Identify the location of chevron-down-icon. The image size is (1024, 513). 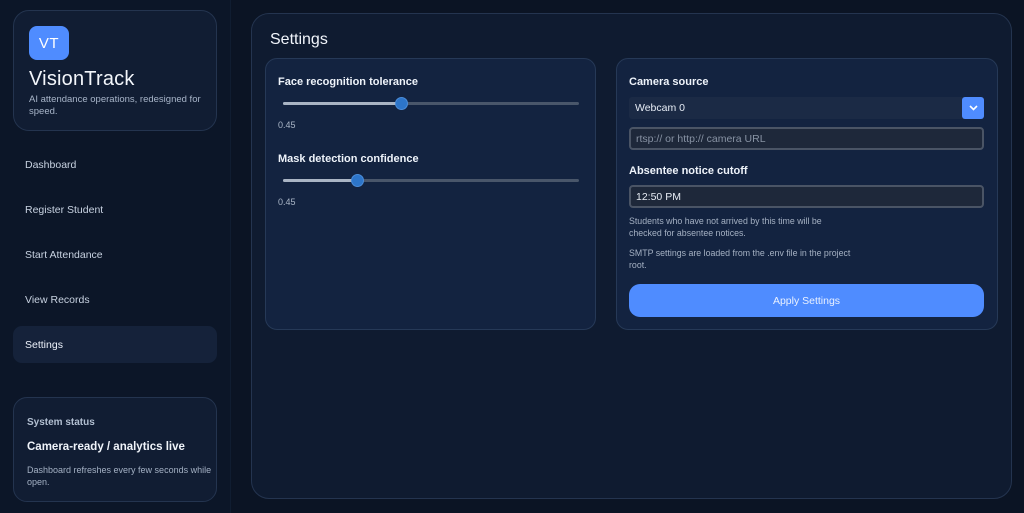
(973, 108).